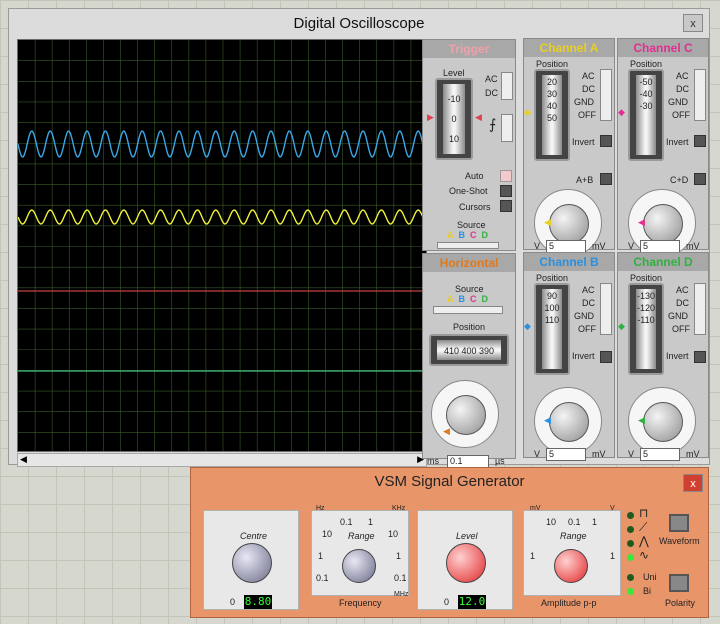  I want to click on range-left-1: 1, so click(321, 556).